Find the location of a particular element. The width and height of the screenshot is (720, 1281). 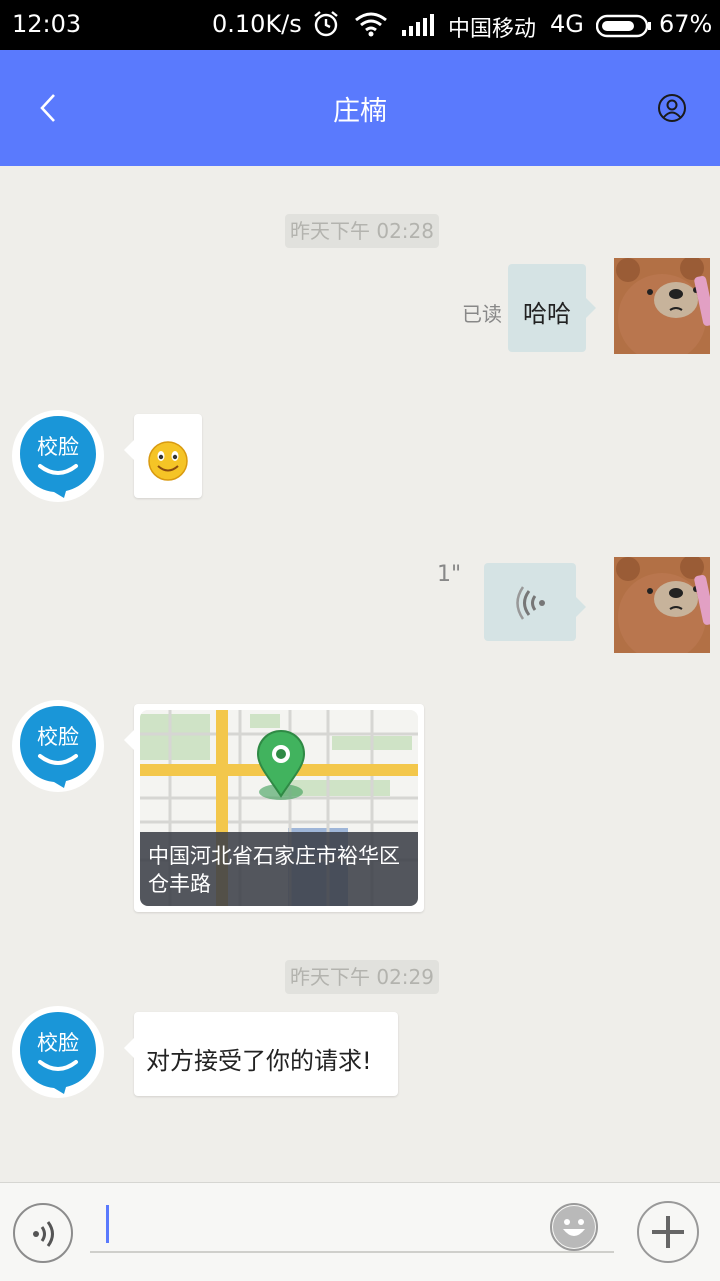

message-bubble-sent: 哈哈 is located at coordinates (552, 308).